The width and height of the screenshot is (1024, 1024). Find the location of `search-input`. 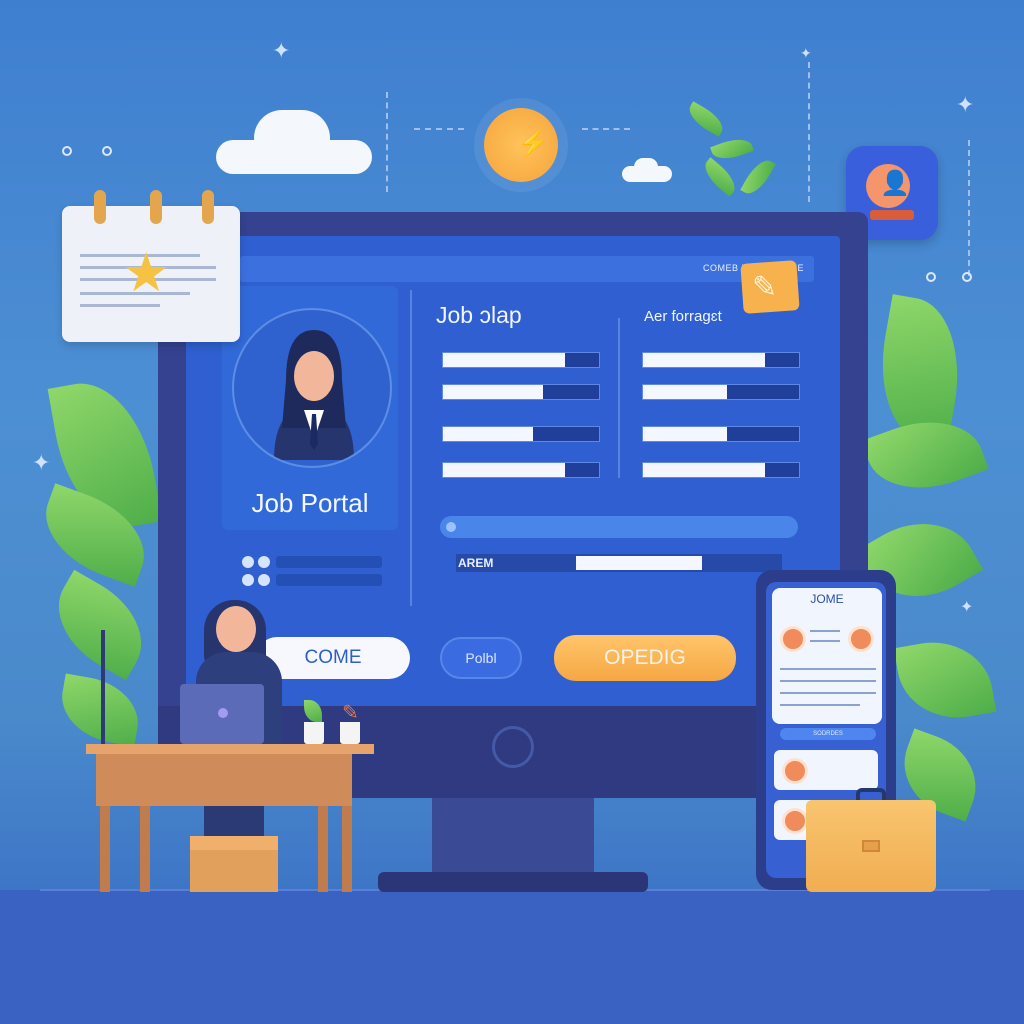

search-input is located at coordinates (619, 527).